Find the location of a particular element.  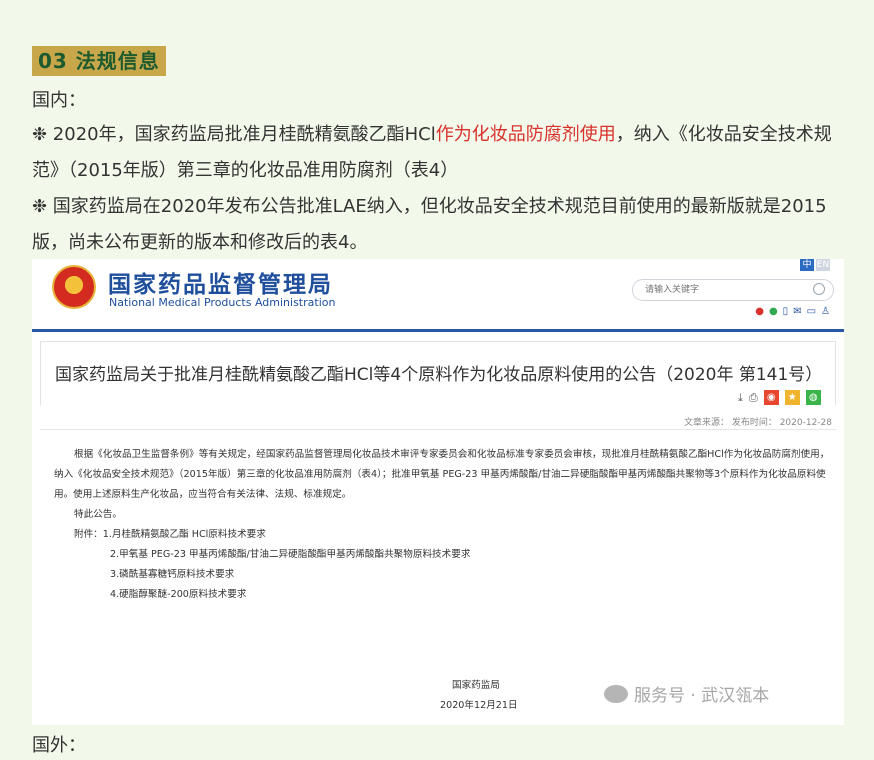

watermark: 服务号 · 武汉瓴本 is located at coordinates (686, 693).